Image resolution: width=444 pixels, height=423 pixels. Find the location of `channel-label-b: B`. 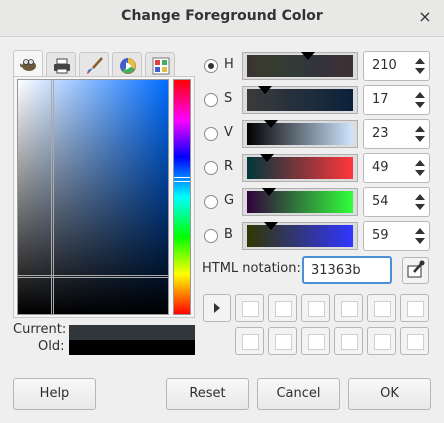

channel-label-b: B is located at coordinates (228, 234).